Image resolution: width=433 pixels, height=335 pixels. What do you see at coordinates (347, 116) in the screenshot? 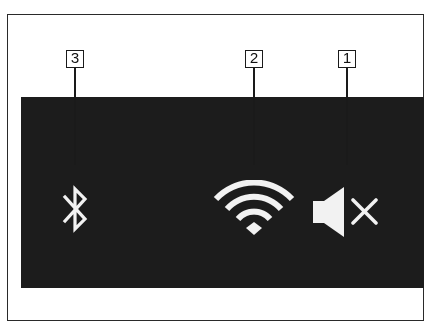
I see `callout-1-leader-line` at bounding box center [347, 116].